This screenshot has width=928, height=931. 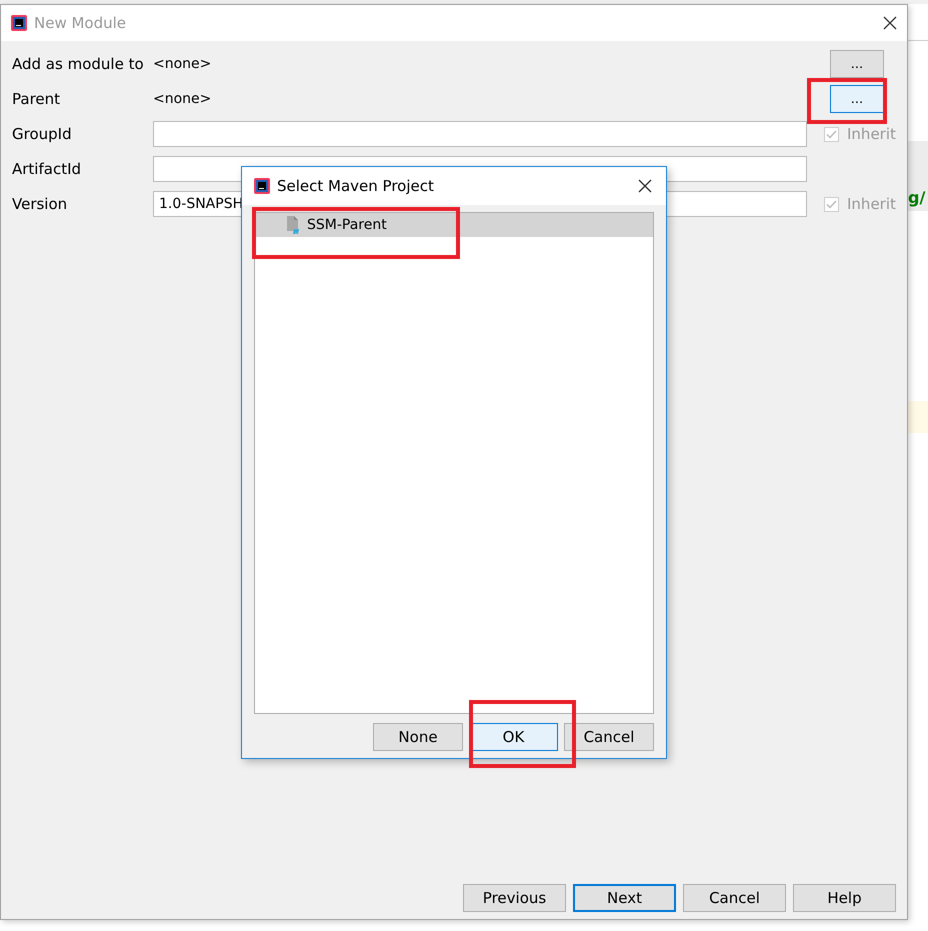 What do you see at coordinates (356, 186) in the screenshot?
I see `dialog-title: Select Maven Project` at bounding box center [356, 186].